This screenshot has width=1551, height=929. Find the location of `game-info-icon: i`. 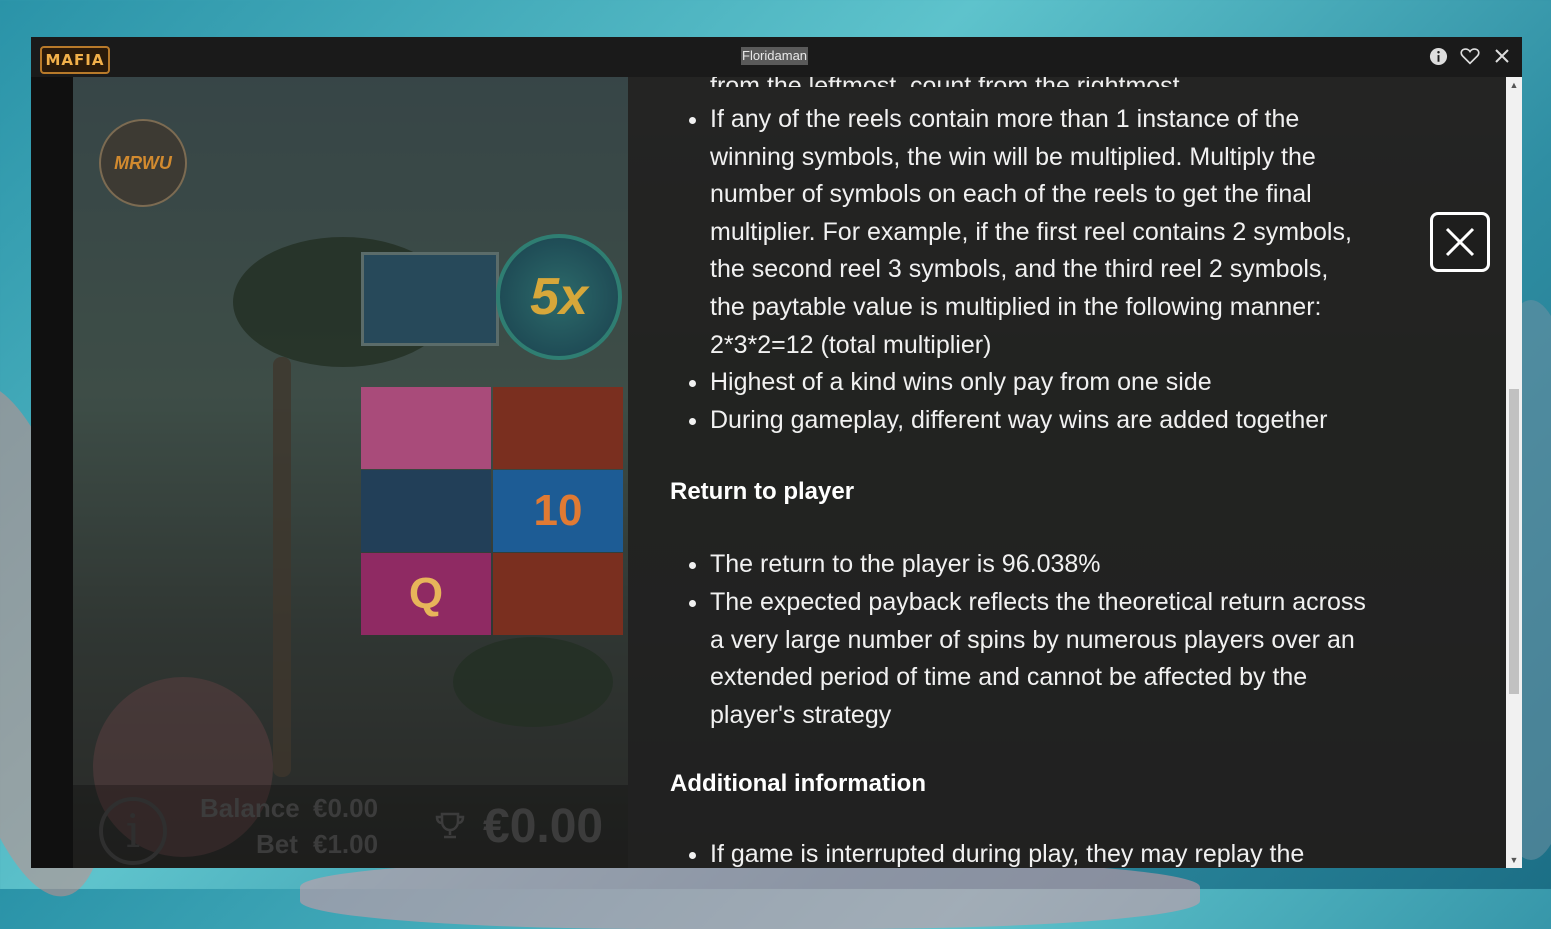

game-info-icon: i is located at coordinates (133, 831).